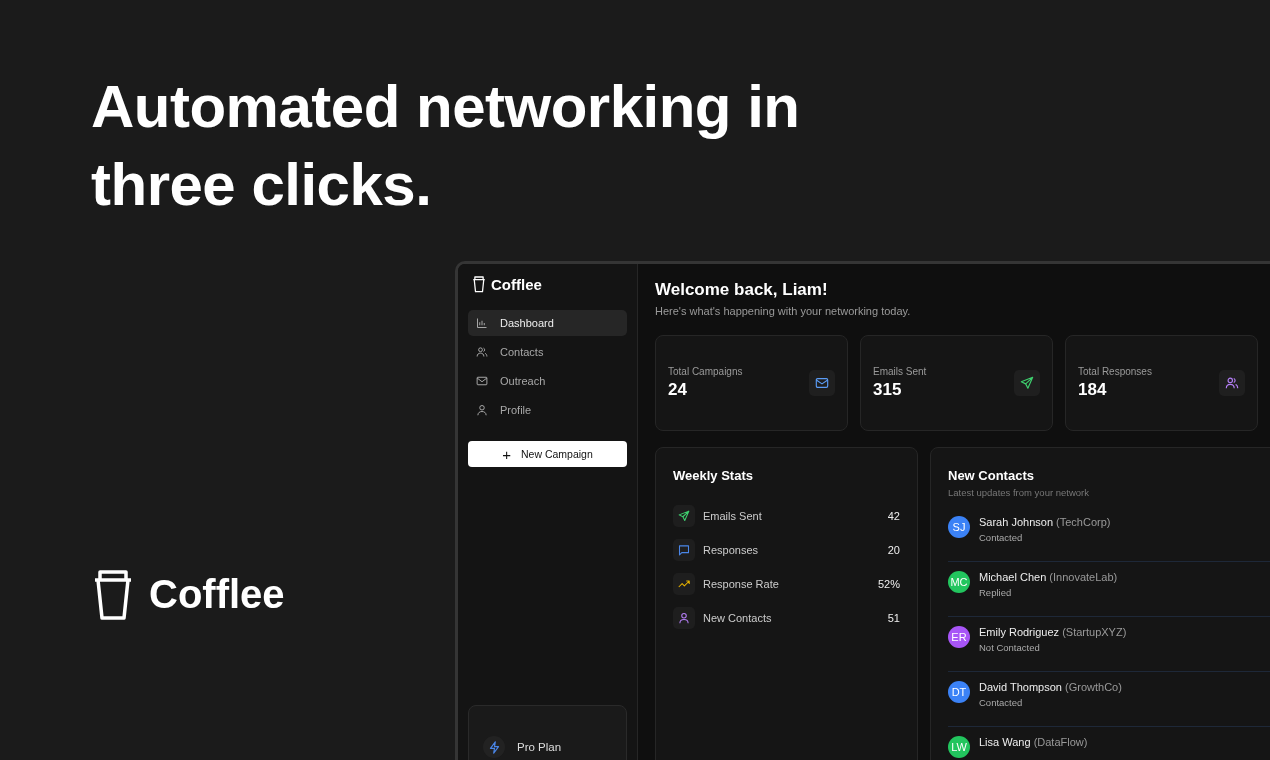  I want to click on avatar: ER, so click(959, 637).